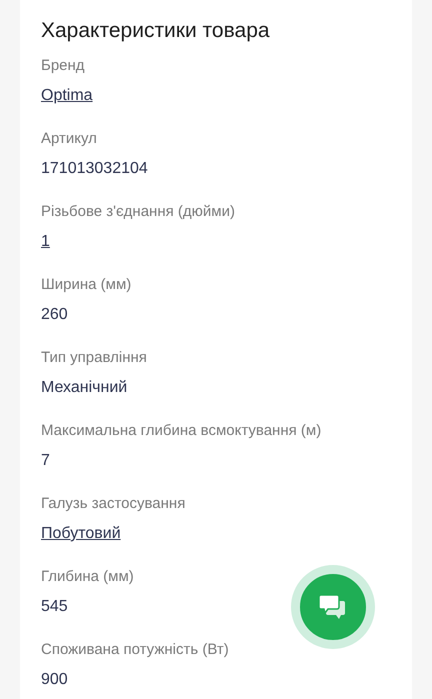 Image resolution: width=432 pixels, height=699 pixels. Describe the element at coordinates (181, 430) in the screenshot. I see `spec-label: Максимальна глибина всмоктування (м)` at that location.